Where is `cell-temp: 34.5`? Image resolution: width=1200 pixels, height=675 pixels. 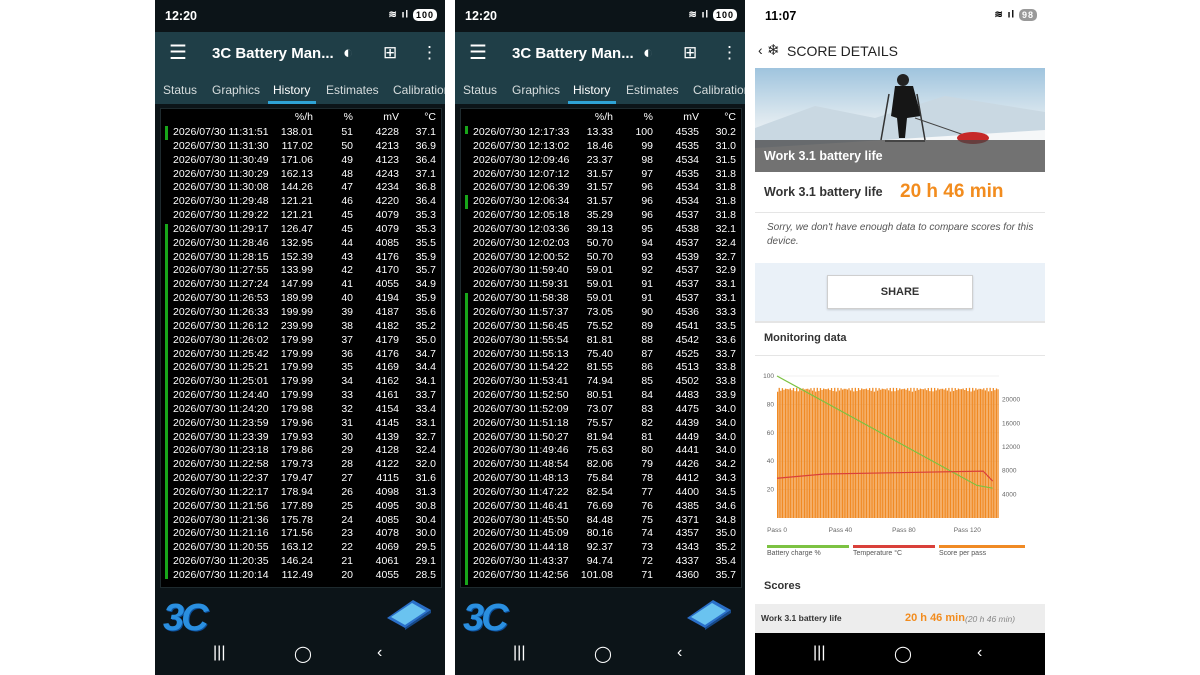
cell-temp: 34.5 is located at coordinates (725, 491).